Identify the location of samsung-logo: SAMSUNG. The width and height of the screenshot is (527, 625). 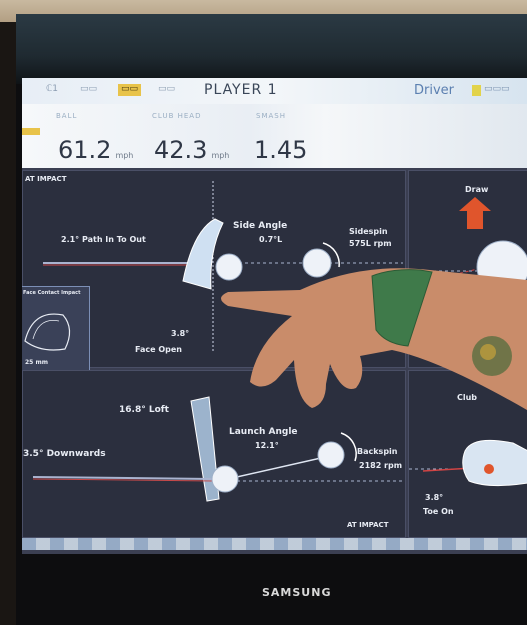
(297, 592).